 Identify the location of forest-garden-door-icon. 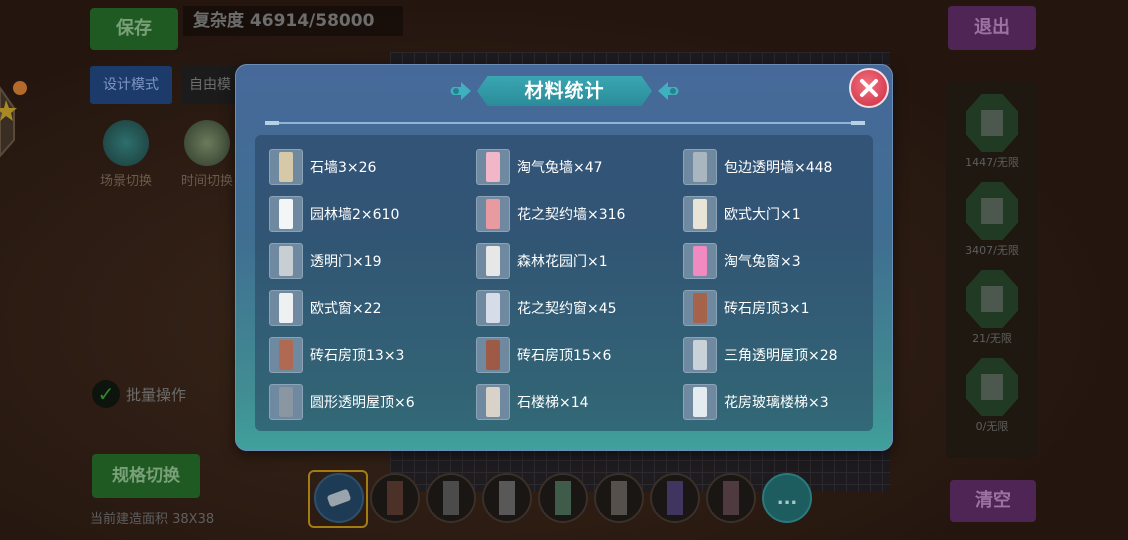
(493, 261).